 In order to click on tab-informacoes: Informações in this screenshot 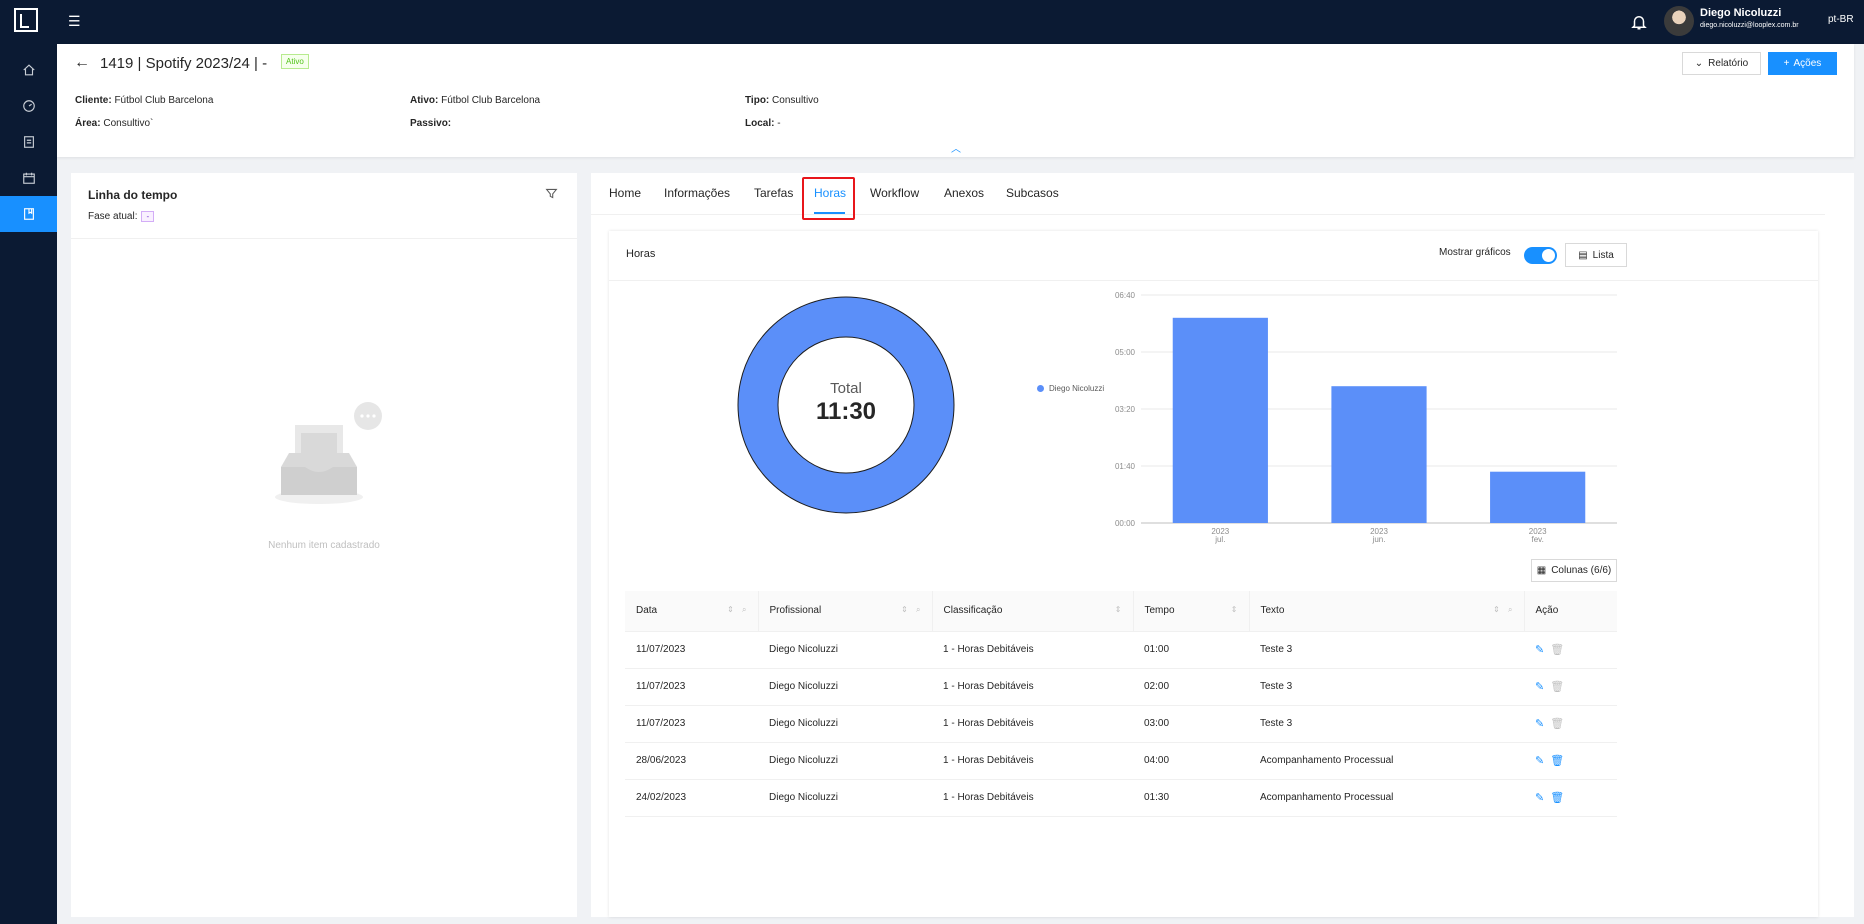, I will do `click(697, 193)`.